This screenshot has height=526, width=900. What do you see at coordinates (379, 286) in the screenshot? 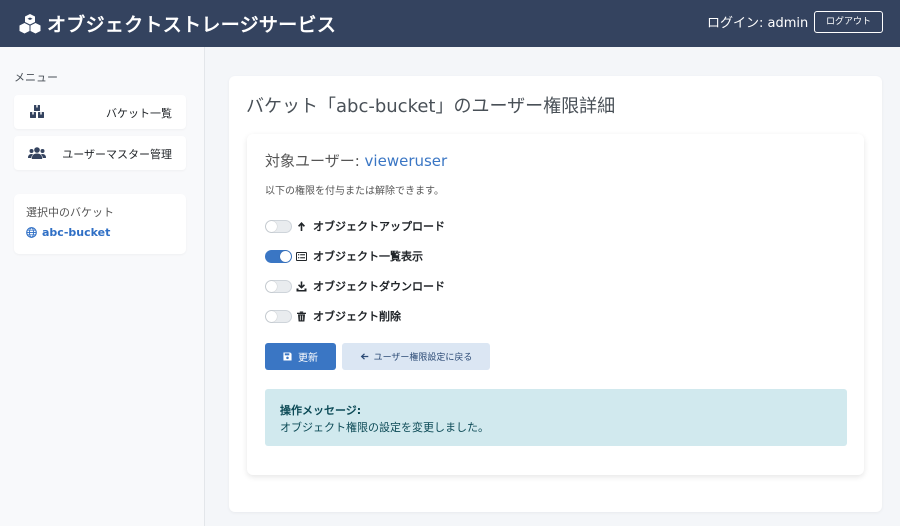
I see `permission-label: オブジェクトダウンロード` at bounding box center [379, 286].